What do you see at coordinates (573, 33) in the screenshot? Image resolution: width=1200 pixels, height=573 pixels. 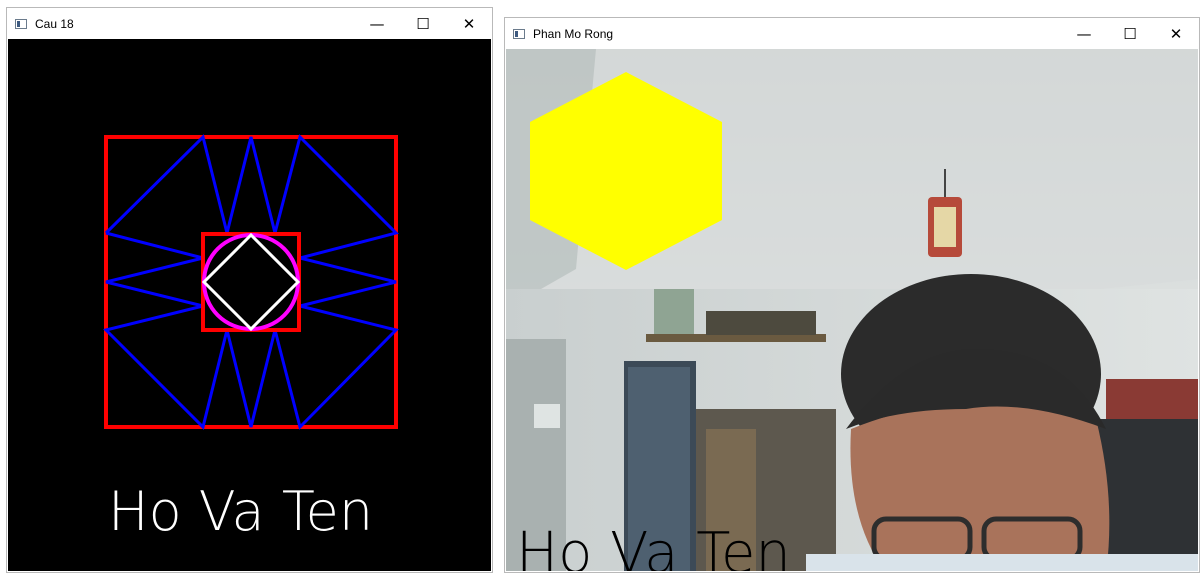 I see `window-title: Phan Mo Rong` at bounding box center [573, 33].